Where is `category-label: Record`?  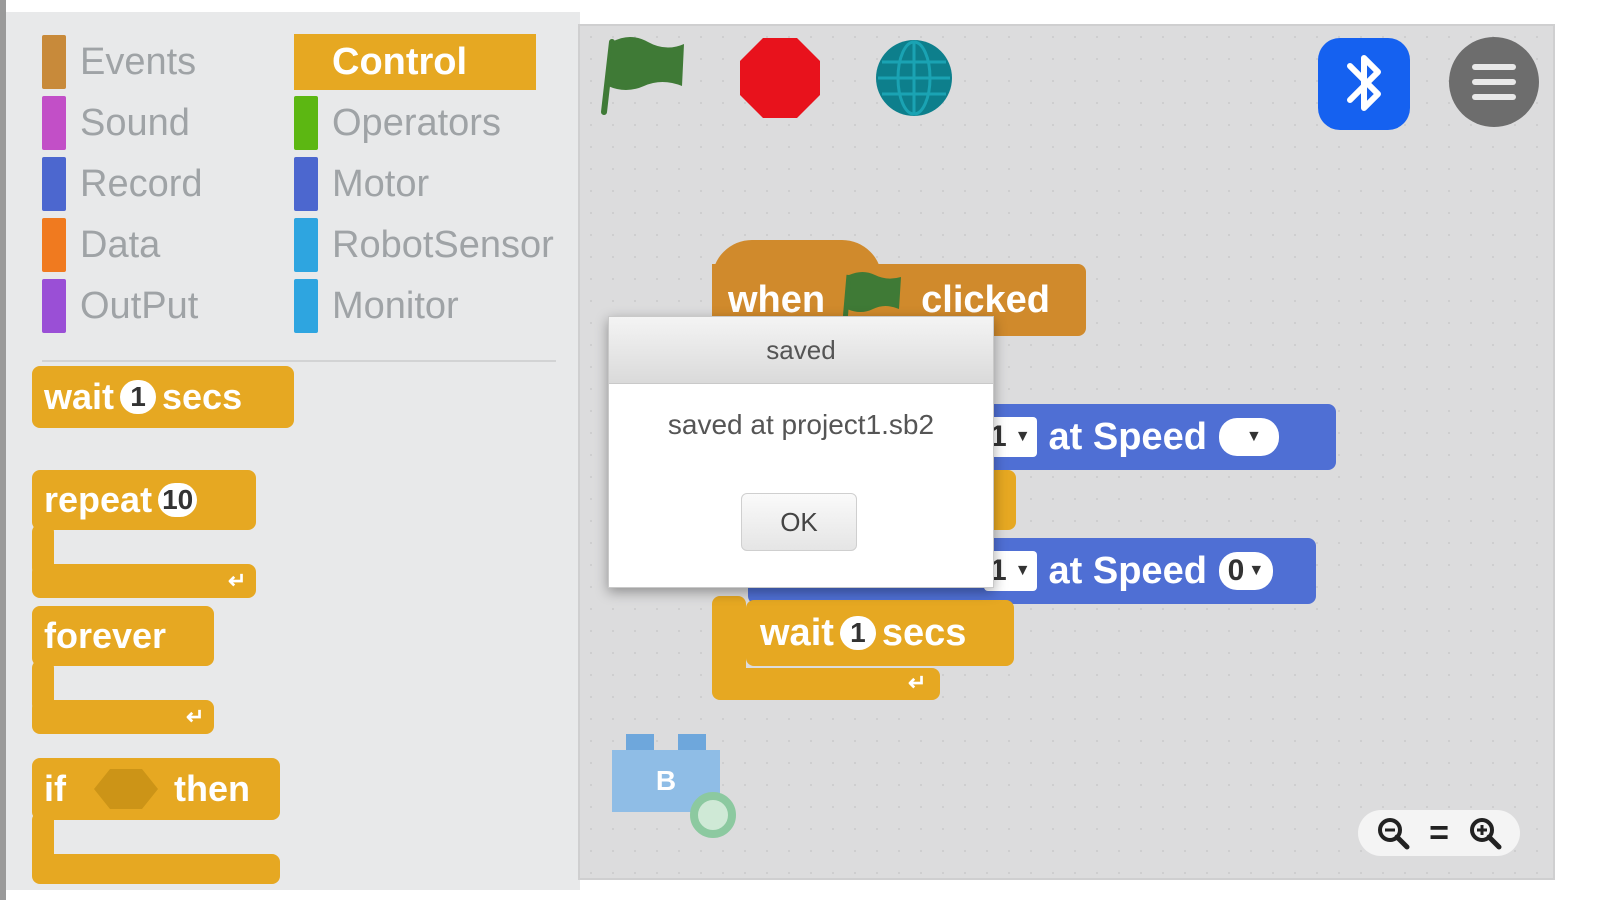
category-label: Record is located at coordinates (141, 183).